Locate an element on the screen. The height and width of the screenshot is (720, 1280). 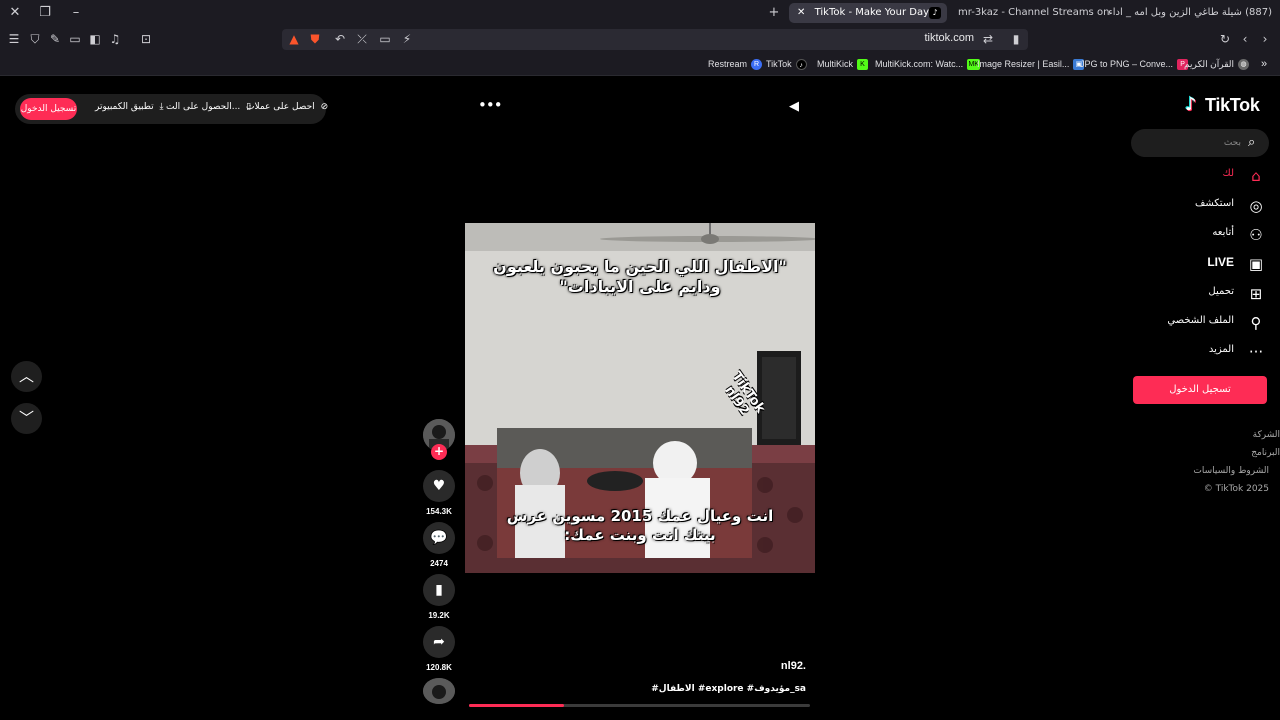
comment-button: 💬 is located at coordinates (439, 538).